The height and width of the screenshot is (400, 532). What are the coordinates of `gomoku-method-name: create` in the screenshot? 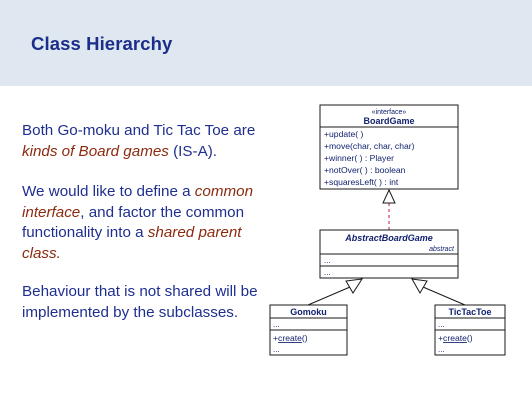 It's located at (290, 338).